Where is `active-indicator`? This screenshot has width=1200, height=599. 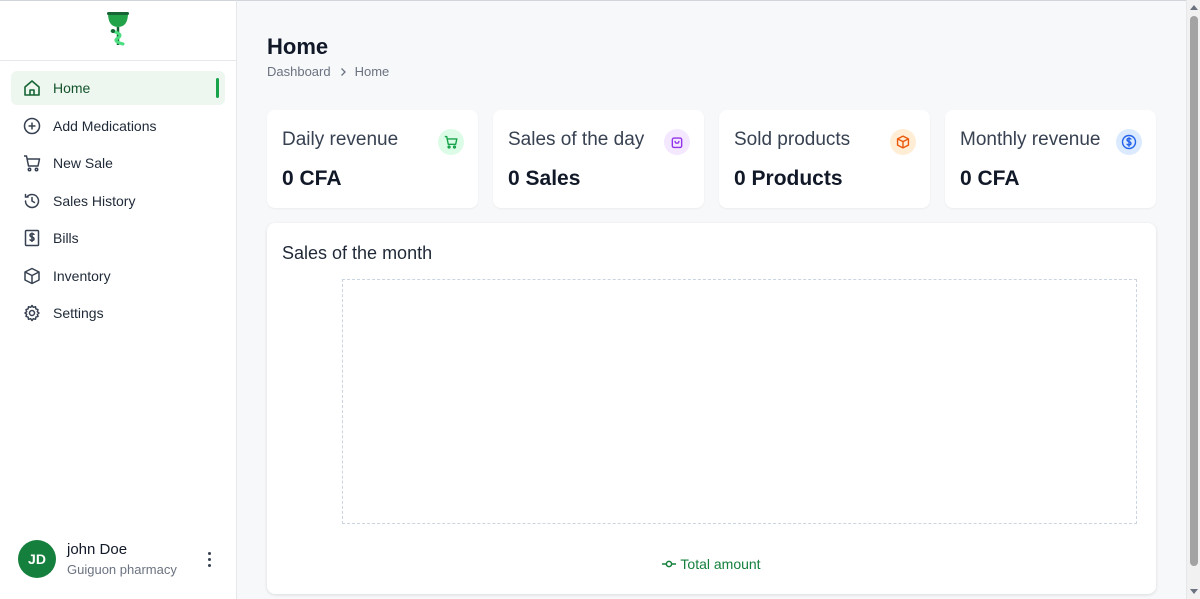 active-indicator is located at coordinates (217, 88).